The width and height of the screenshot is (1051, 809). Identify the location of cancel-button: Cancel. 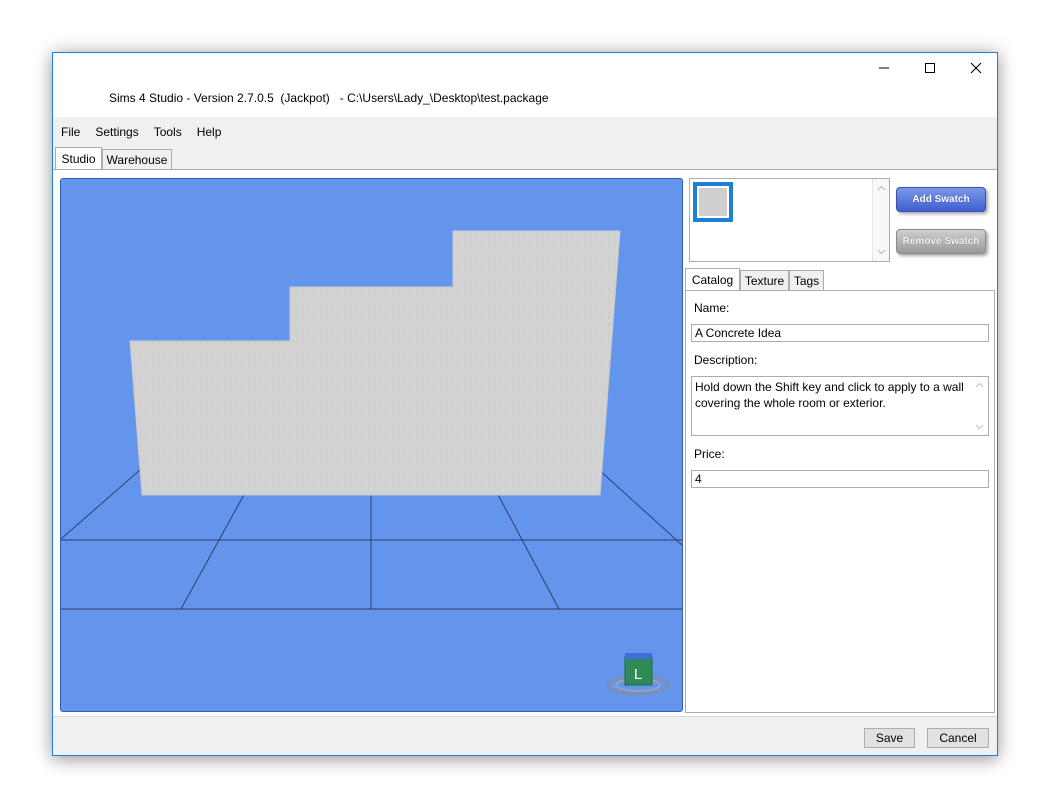
(958, 738).